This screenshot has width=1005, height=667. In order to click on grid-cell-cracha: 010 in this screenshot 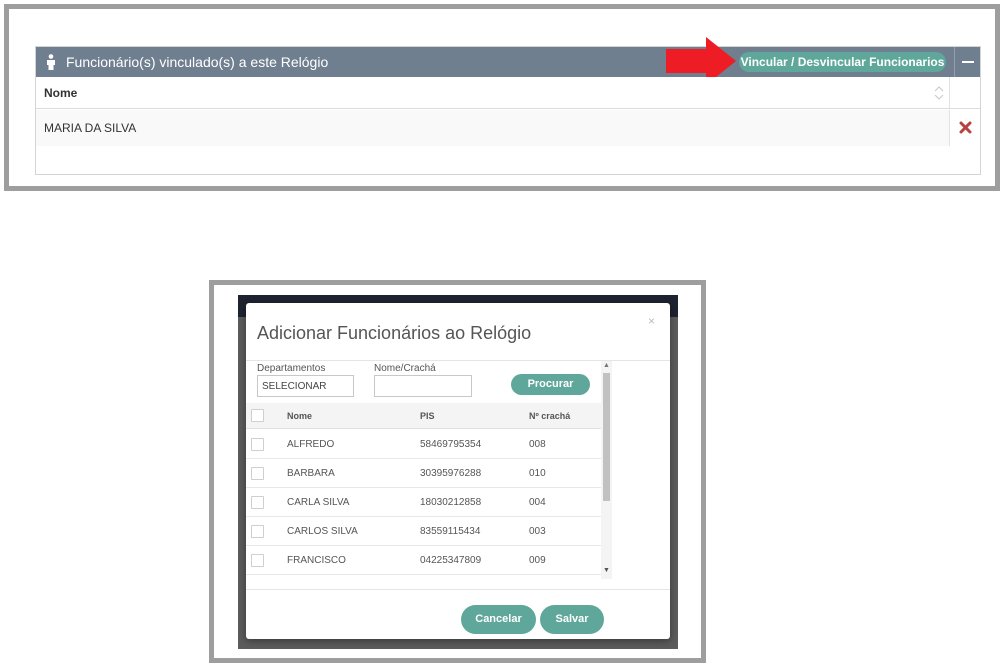, I will do `click(537, 473)`.